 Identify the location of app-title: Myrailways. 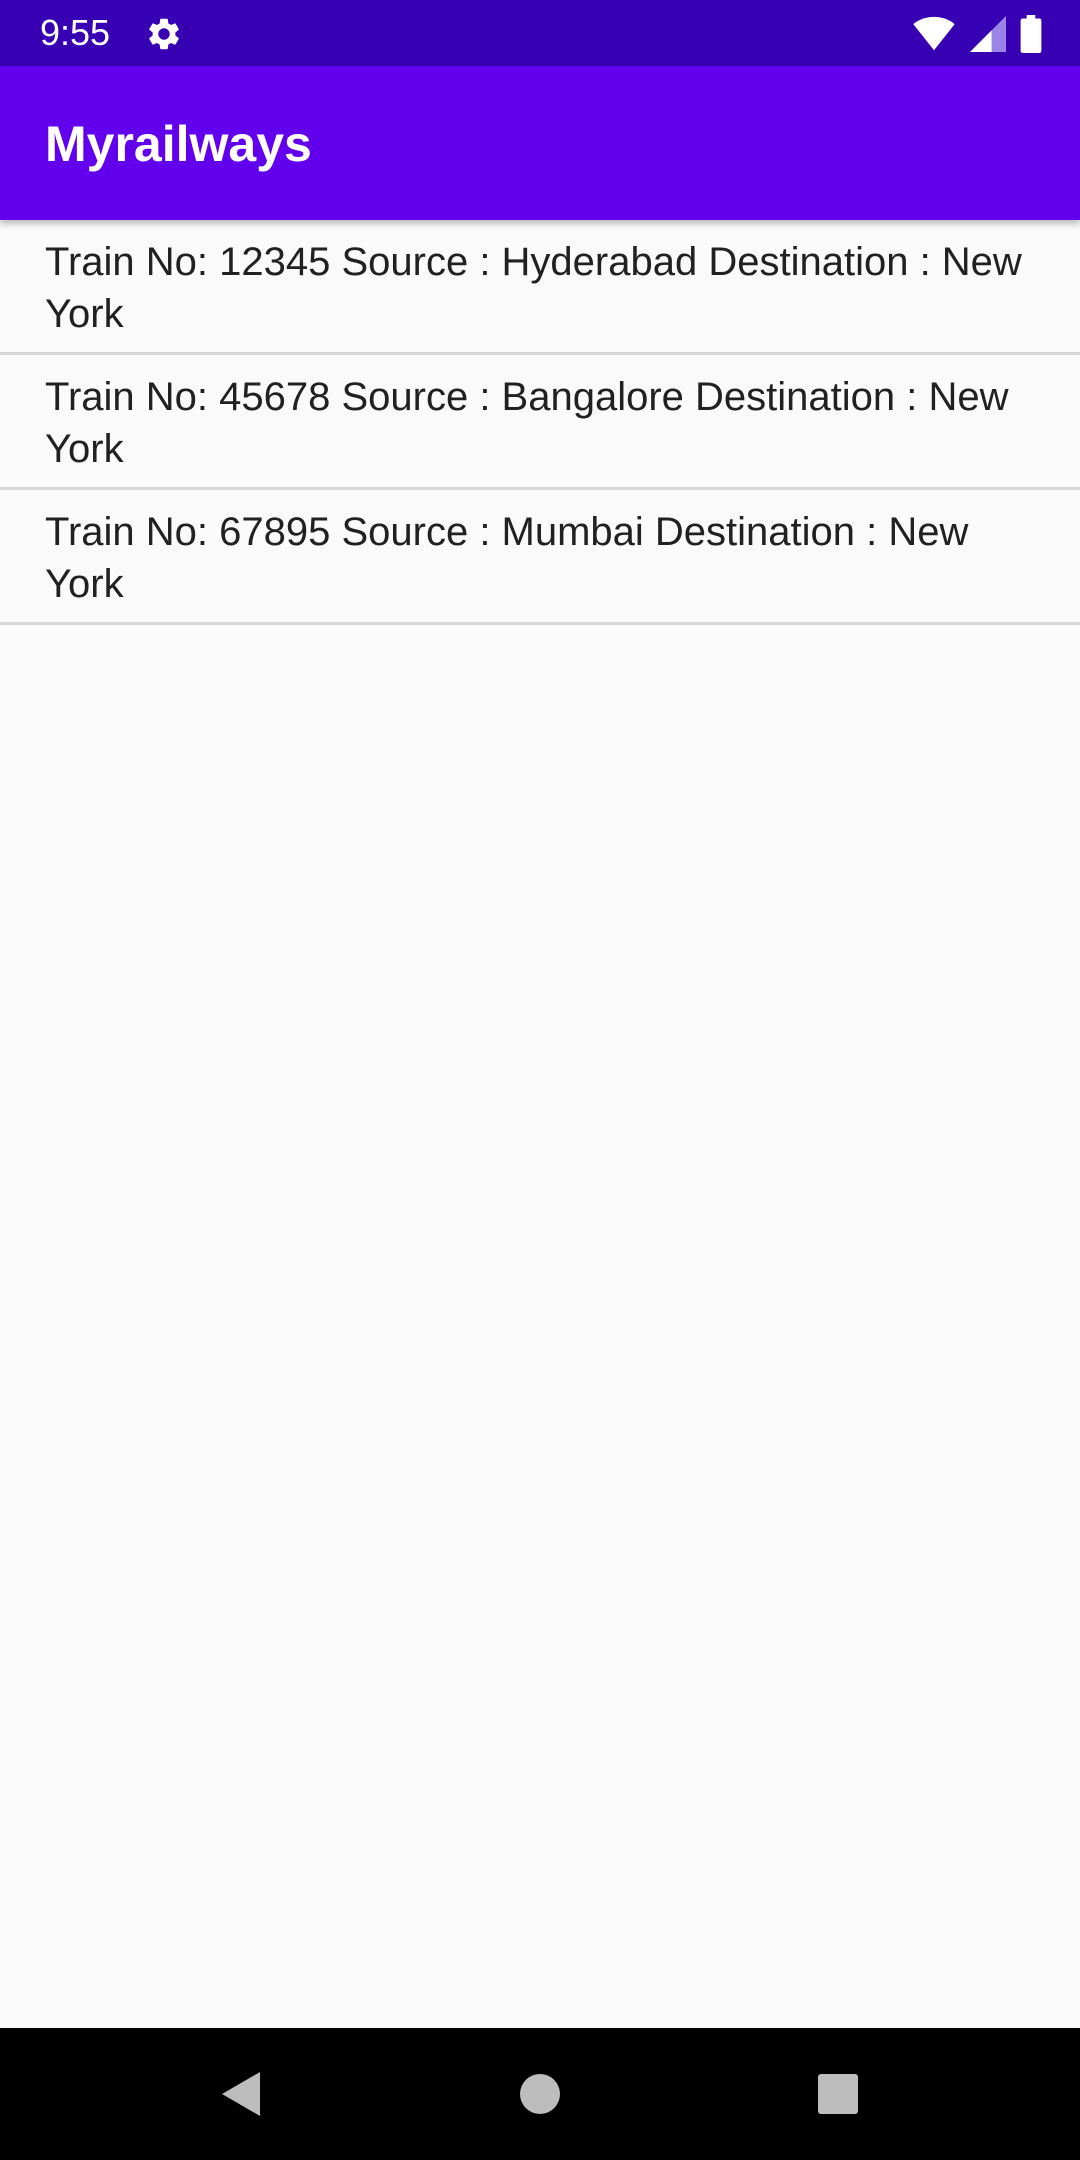
(178, 144).